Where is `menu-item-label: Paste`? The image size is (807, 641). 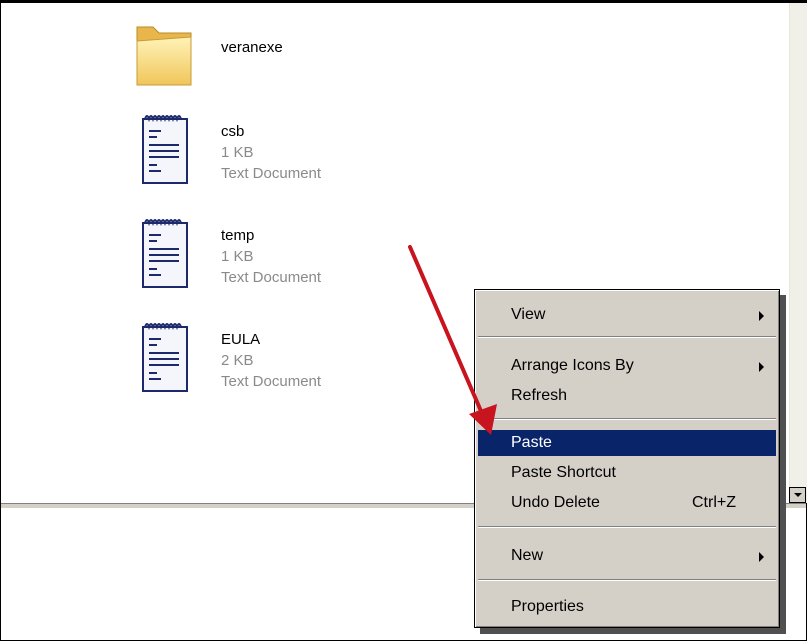
menu-item-label: Paste is located at coordinates (531, 442).